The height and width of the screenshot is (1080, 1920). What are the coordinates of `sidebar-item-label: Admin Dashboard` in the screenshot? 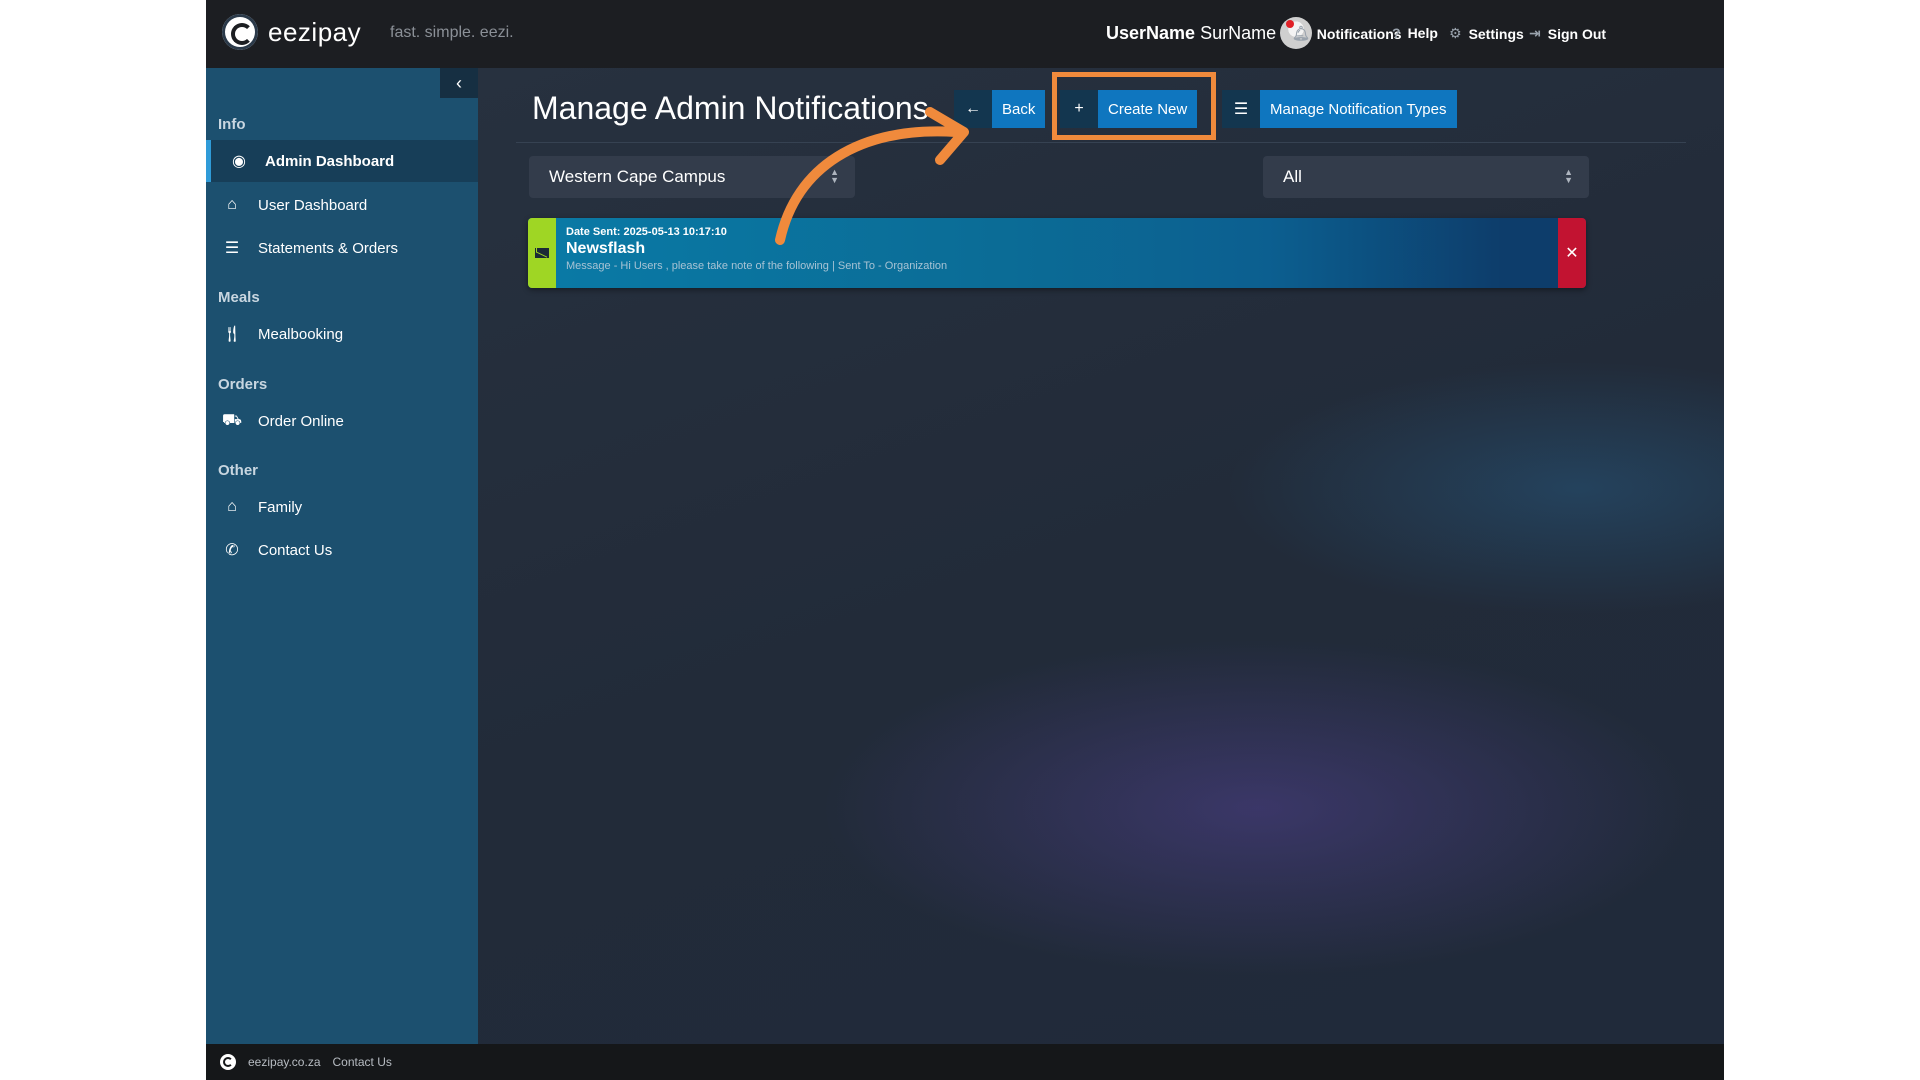 It's located at (330, 161).